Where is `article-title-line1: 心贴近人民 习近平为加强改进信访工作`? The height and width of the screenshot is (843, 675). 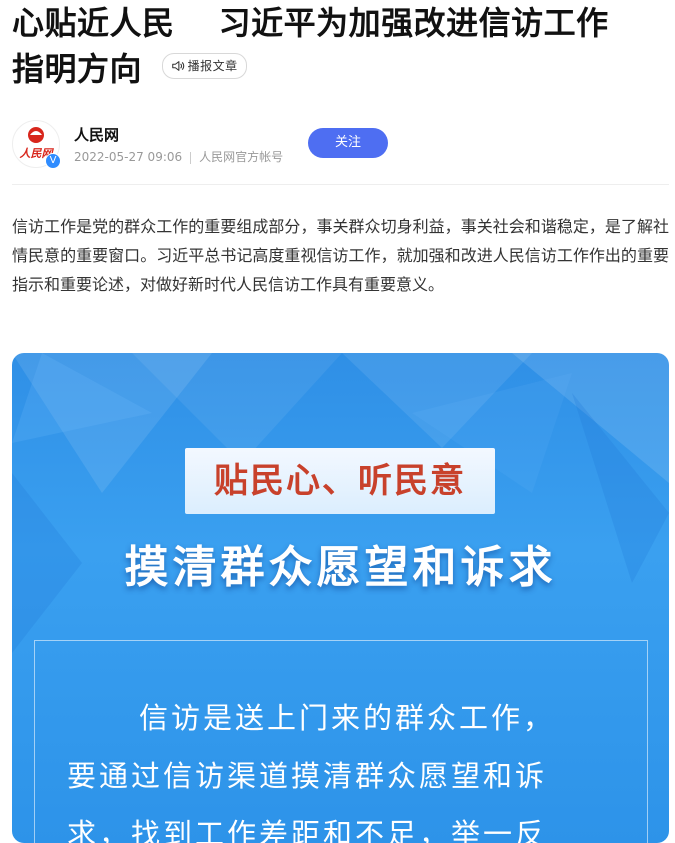 article-title-line1: 心贴近人民 习近平为加强改进信访工作 is located at coordinates (310, 23).